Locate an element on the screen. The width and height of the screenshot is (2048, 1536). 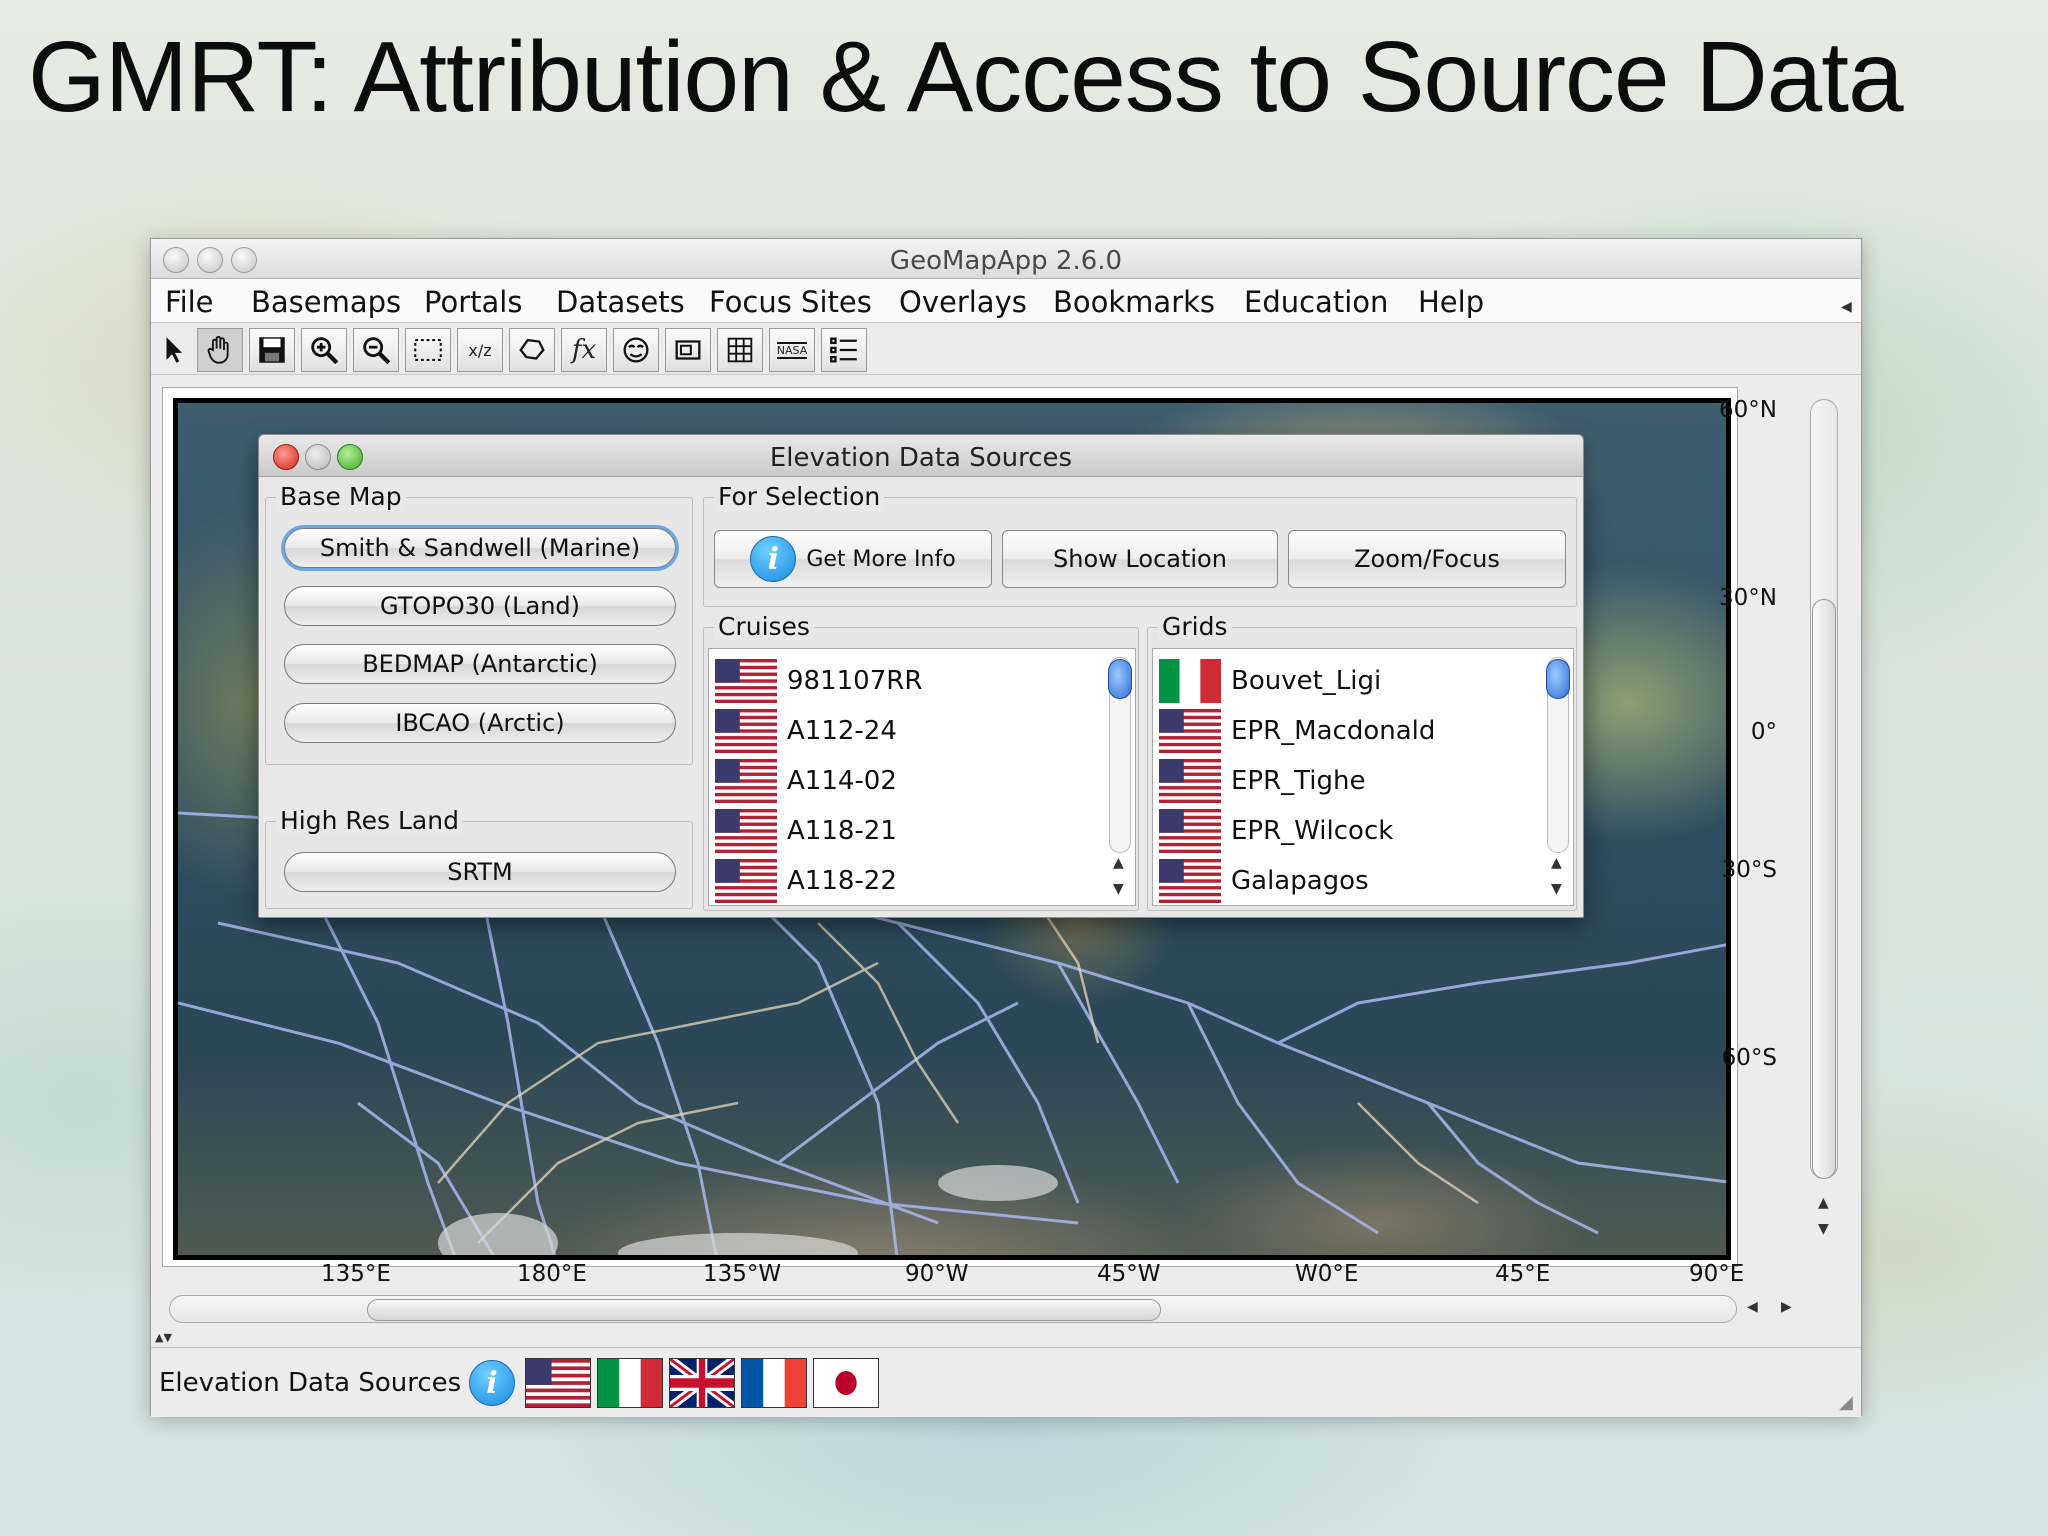
lon-label-180e: 180°E is located at coordinates (552, 1274).